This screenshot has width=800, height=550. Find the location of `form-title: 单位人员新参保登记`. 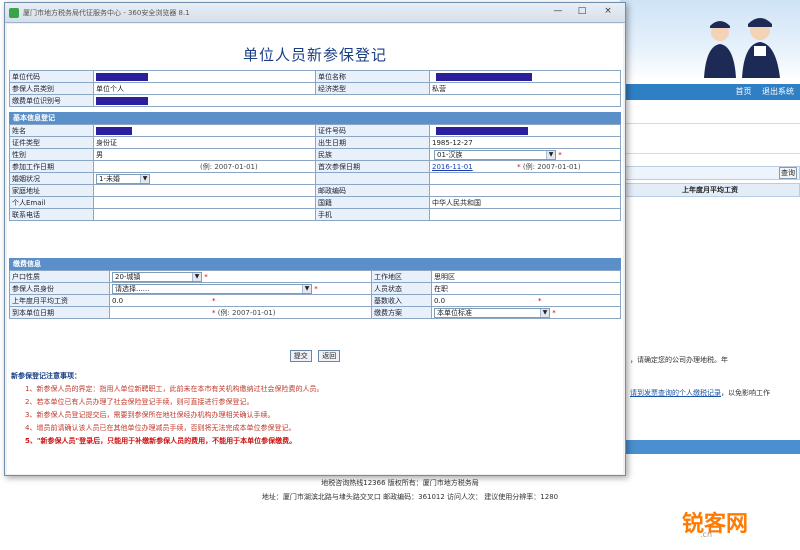

form-title: 单位人员新参保登记 is located at coordinates (314, 55).